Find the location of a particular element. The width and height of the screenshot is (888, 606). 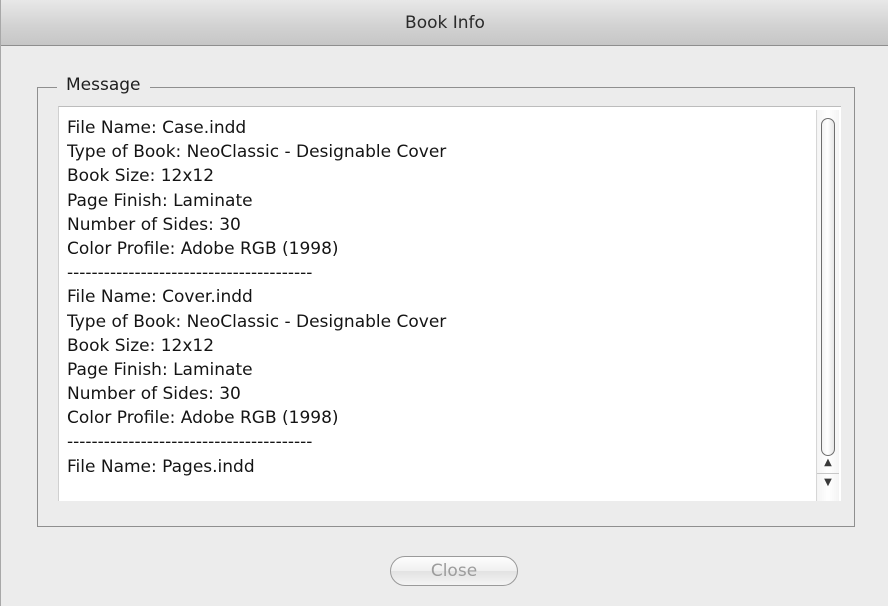

message-line: File Name: Cover.indd is located at coordinates (160, 297).